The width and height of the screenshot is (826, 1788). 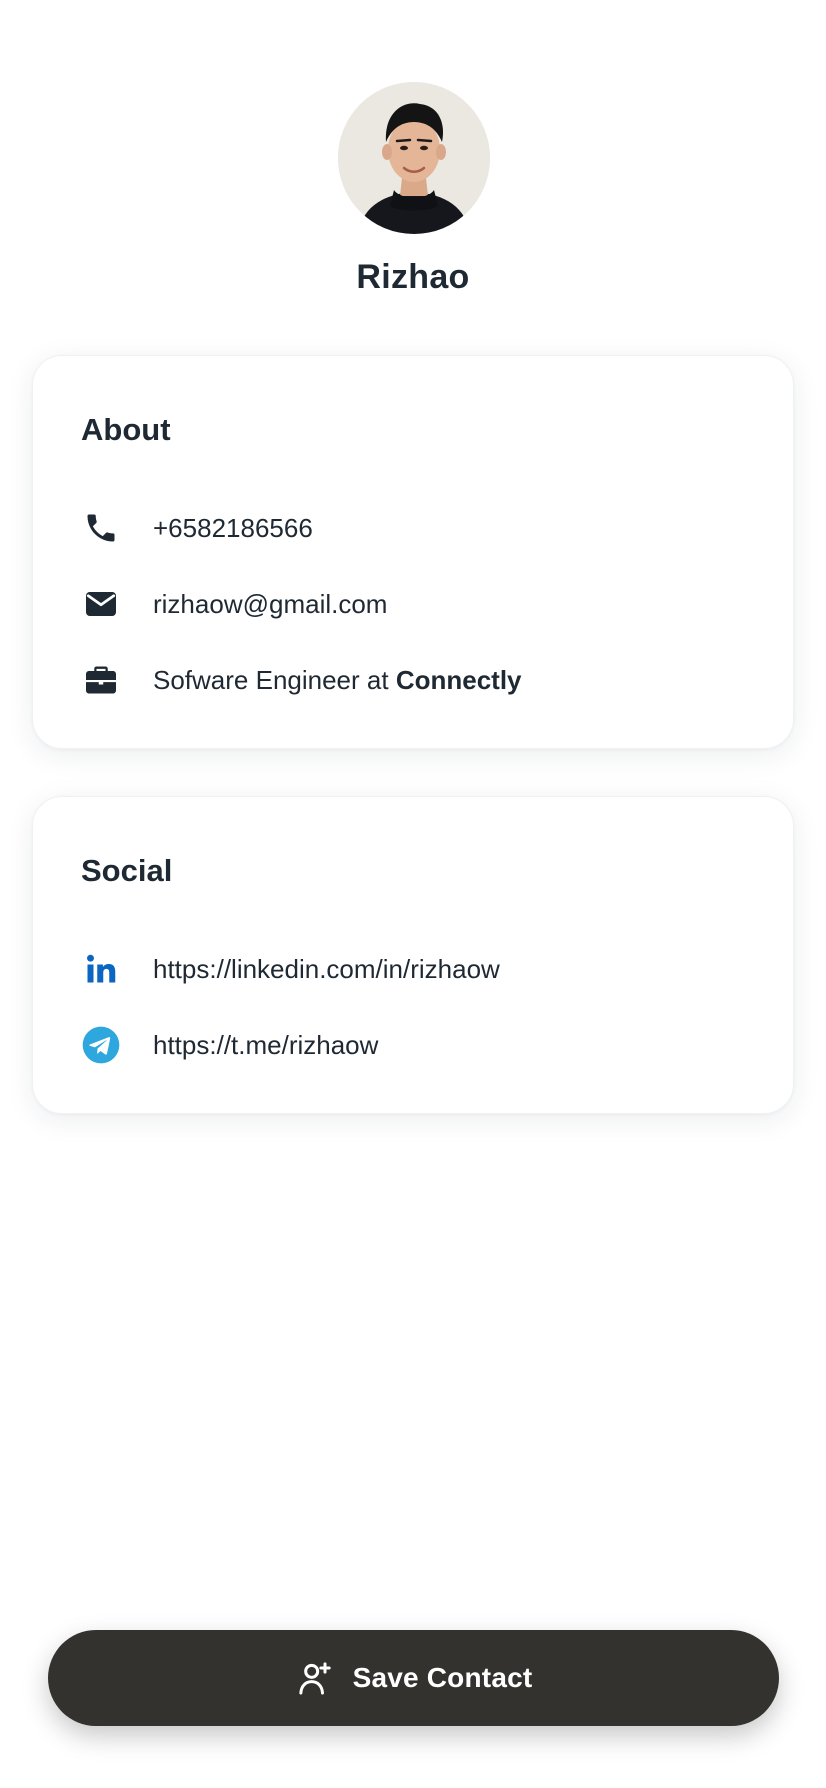 I want to click on about-title: About, so click(x=126, y=429).